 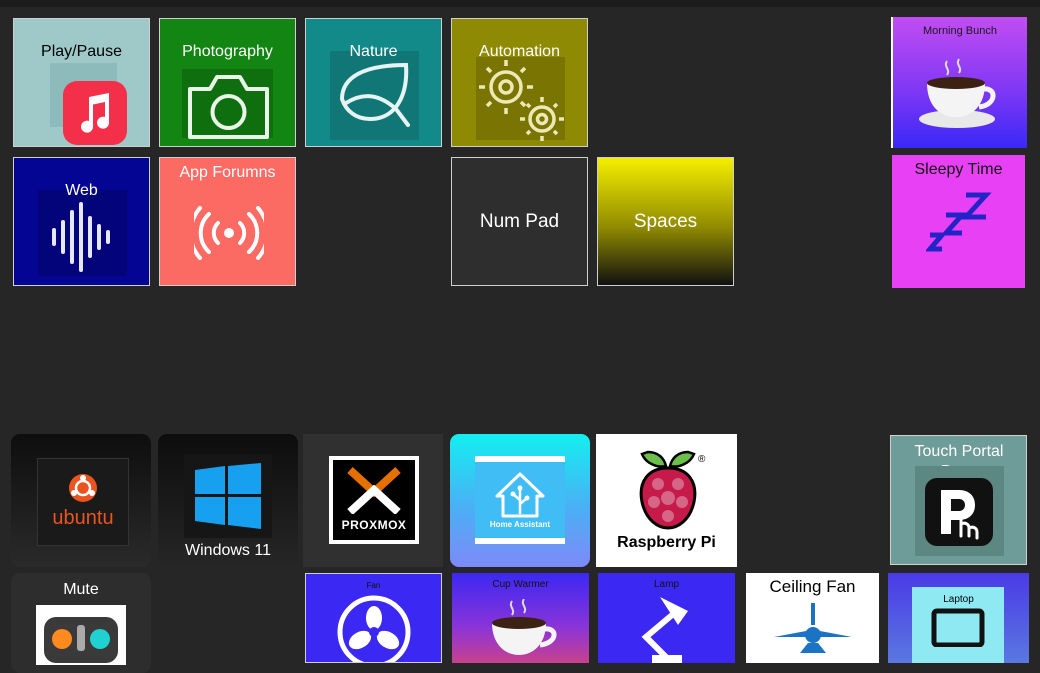 I want to click on web-button: Web, so click(x=81, y=221).